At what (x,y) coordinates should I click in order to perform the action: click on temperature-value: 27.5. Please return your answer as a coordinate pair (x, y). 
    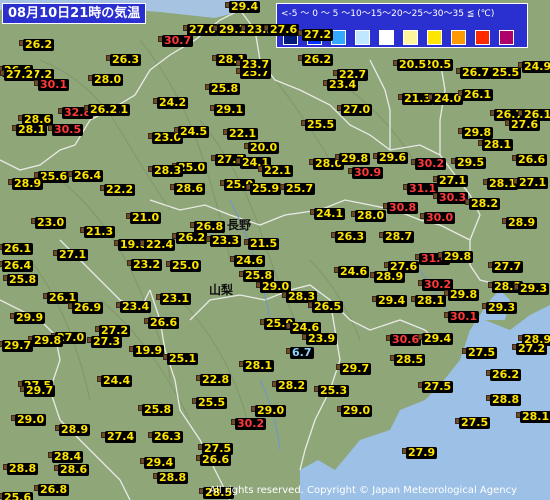
    Looking at the image, I should click on (482, 352).